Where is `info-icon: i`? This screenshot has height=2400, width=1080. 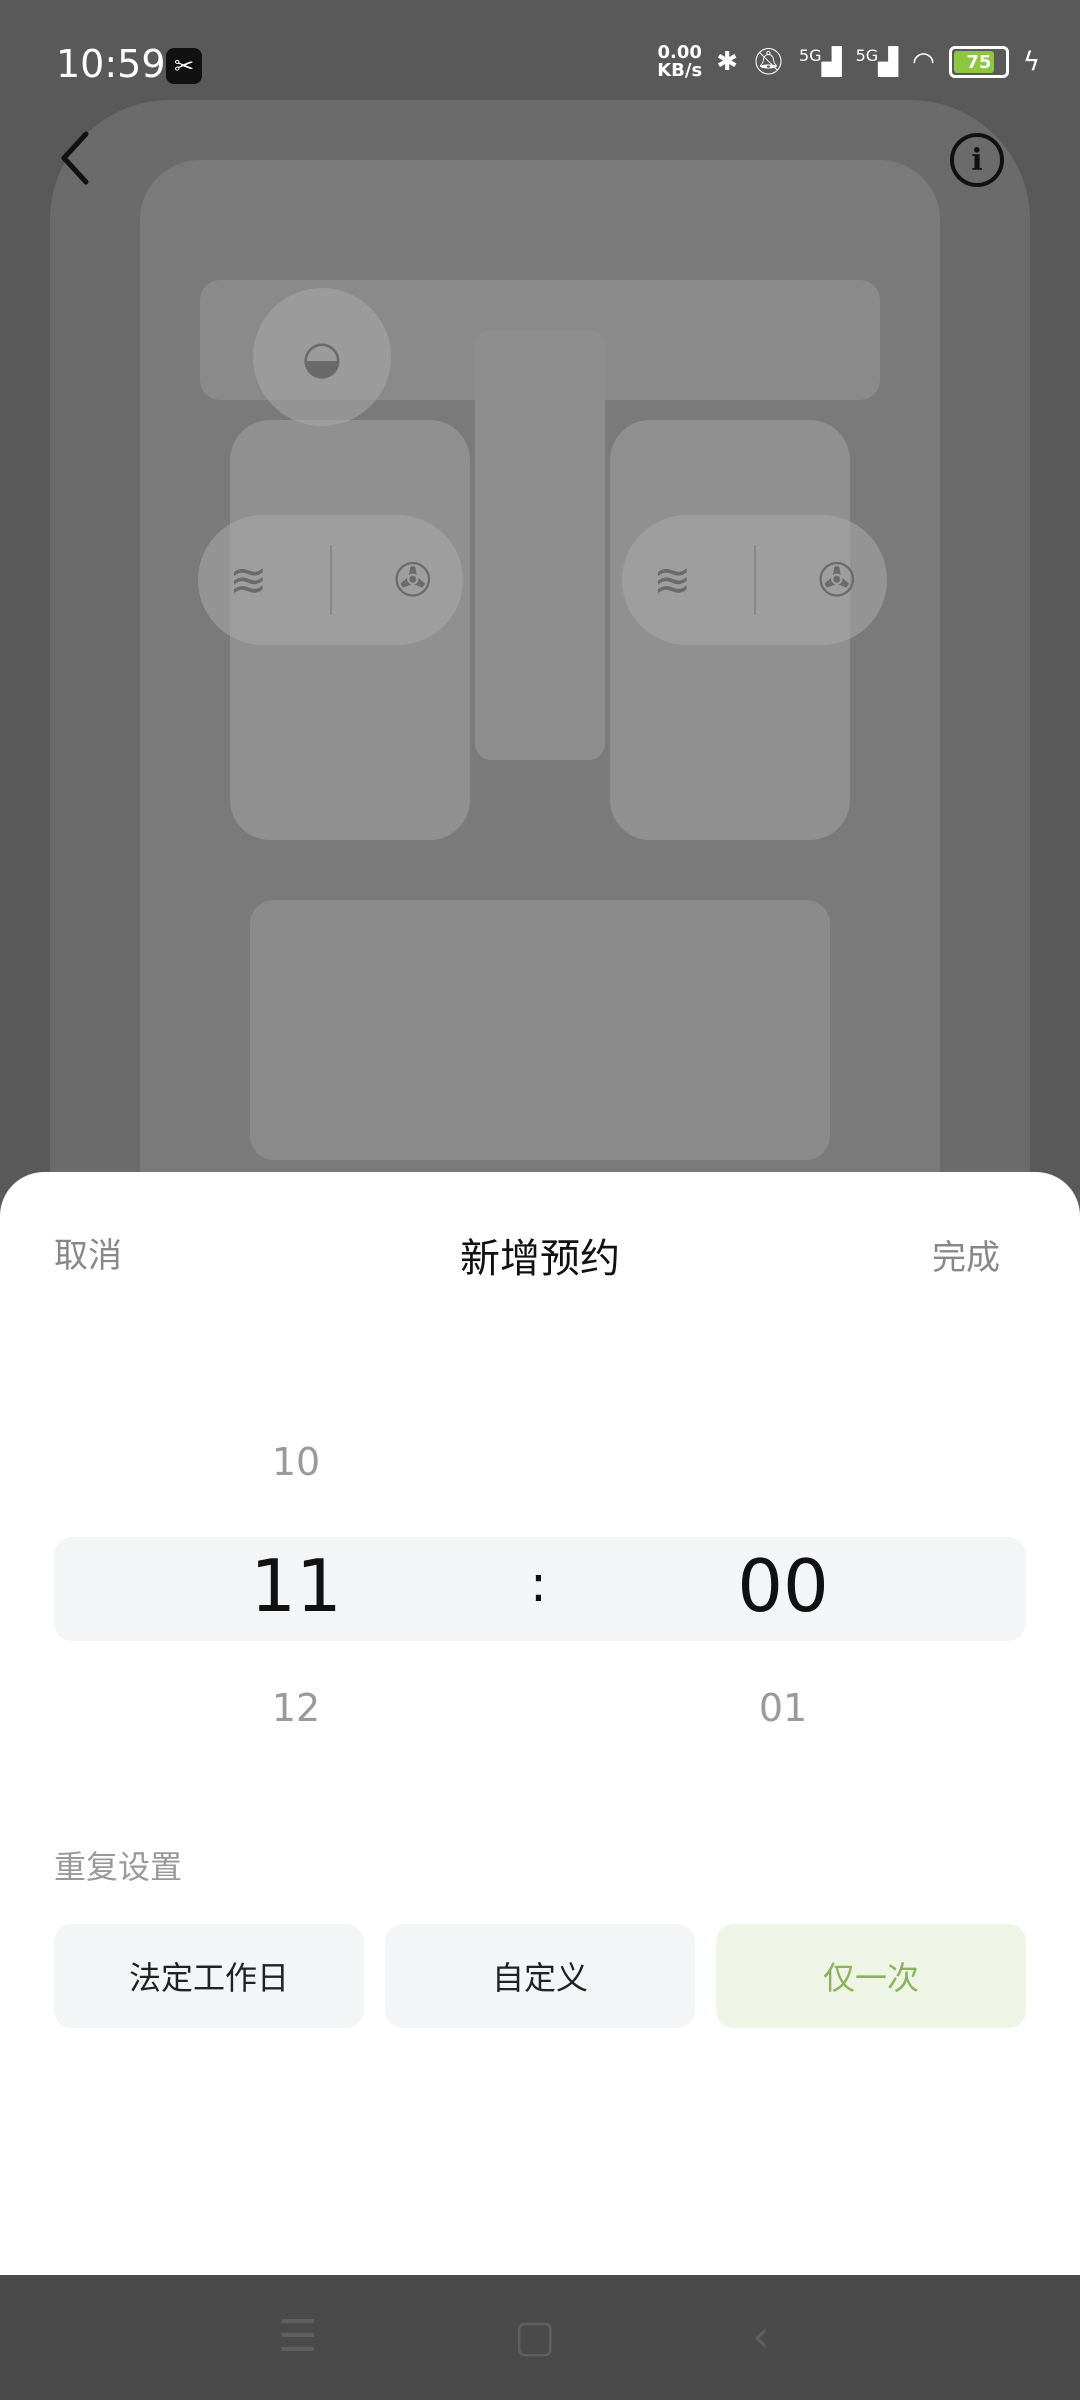 info-icon: i is located at coordinates (977, 160).